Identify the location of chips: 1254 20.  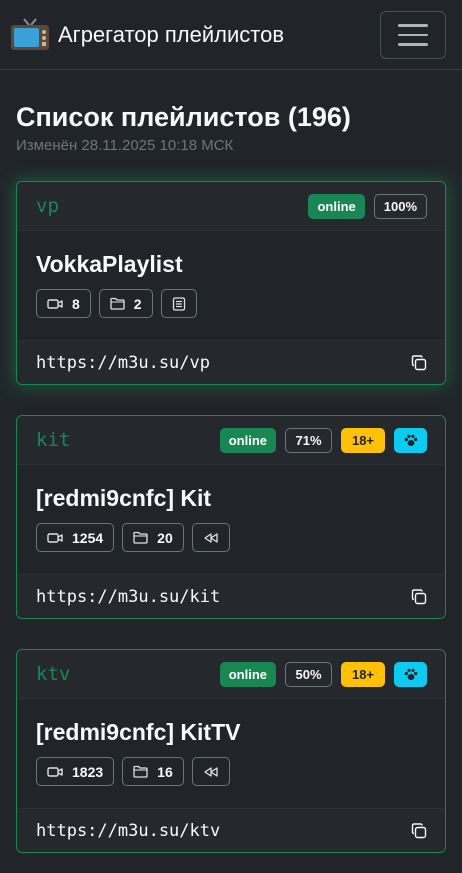
(231, 537).